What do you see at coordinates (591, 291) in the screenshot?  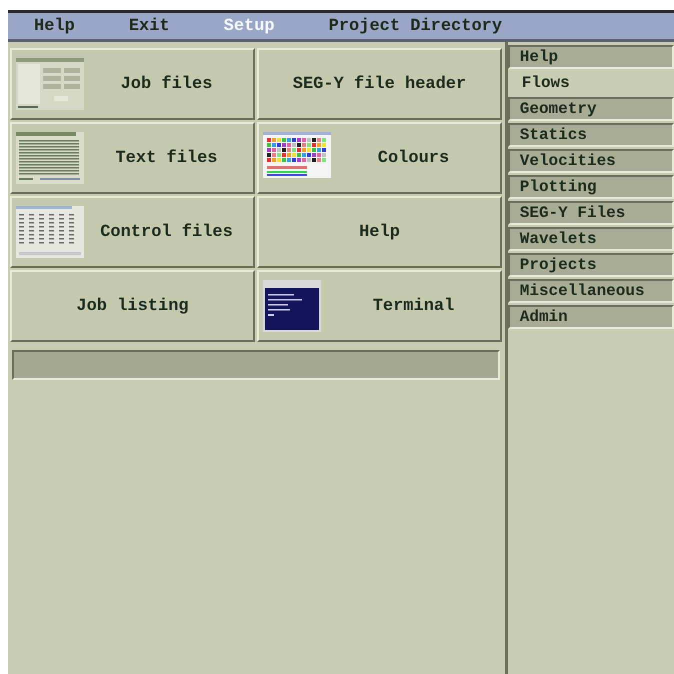 I see `sidebar-tab: Miscellaneous` at bounding box center [591, 291].